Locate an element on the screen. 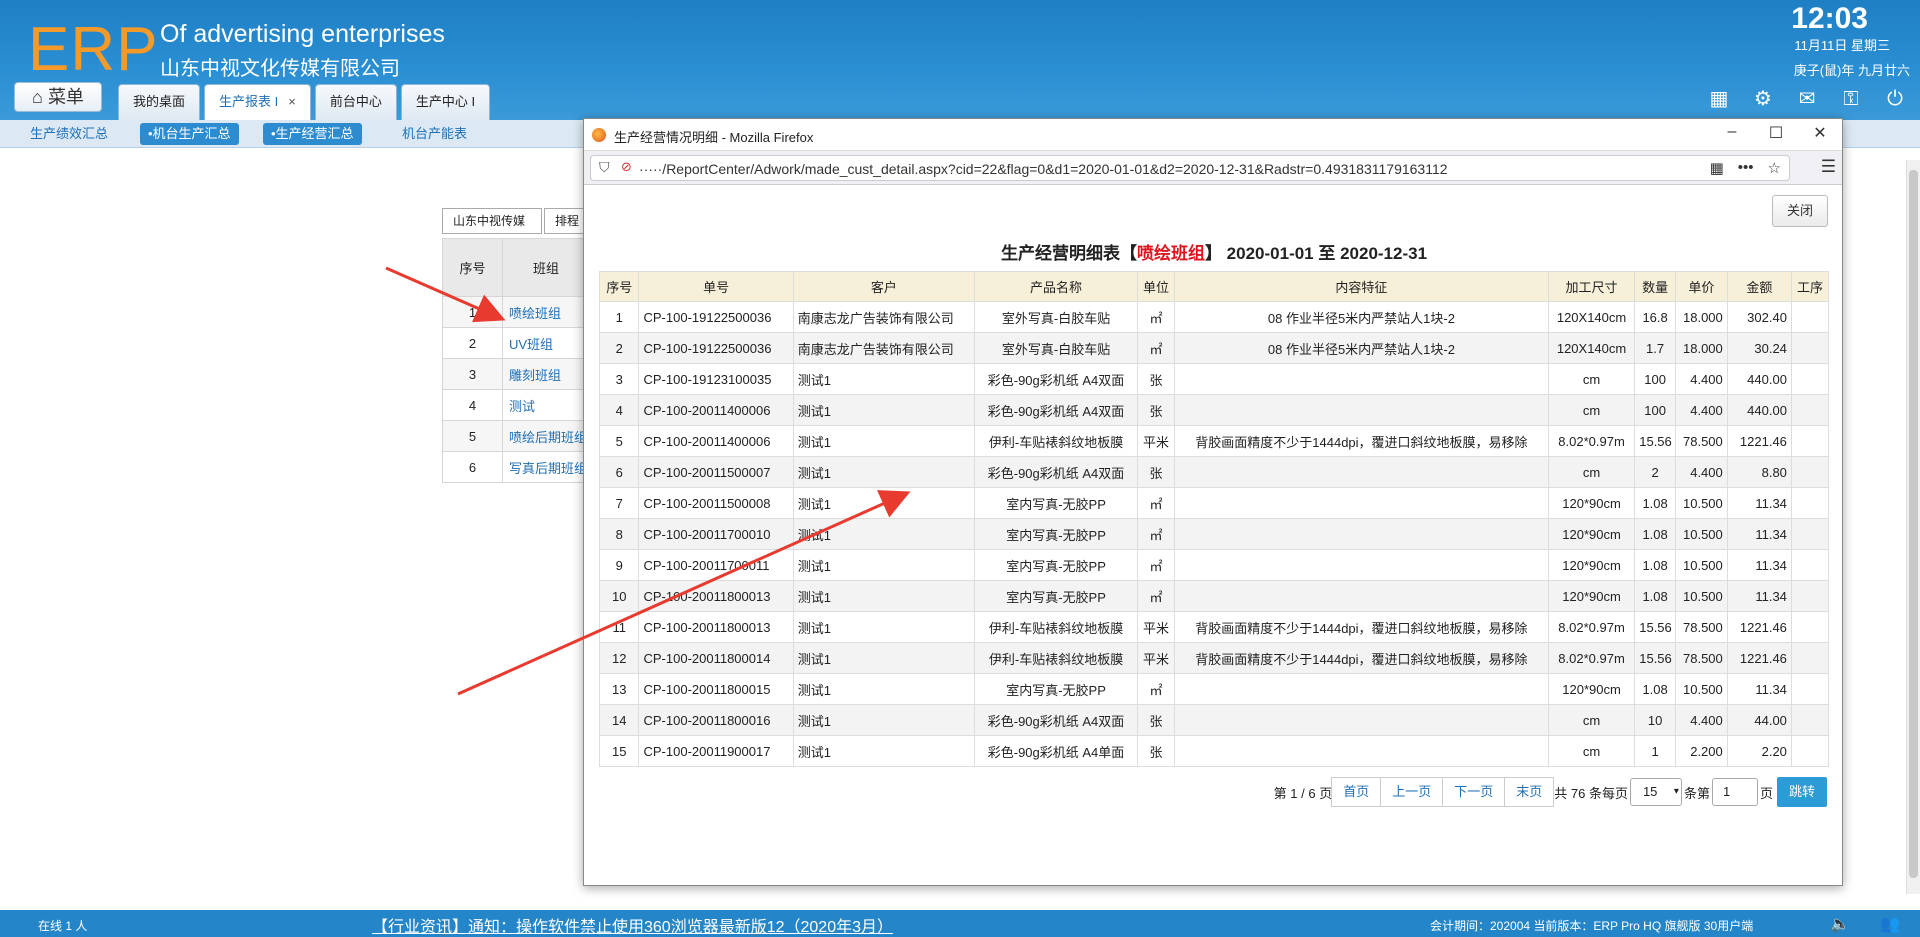 The width and height of the screenshot is (1920, 937). close-window-icon: ✕ is located at coordinates (1820, 133).